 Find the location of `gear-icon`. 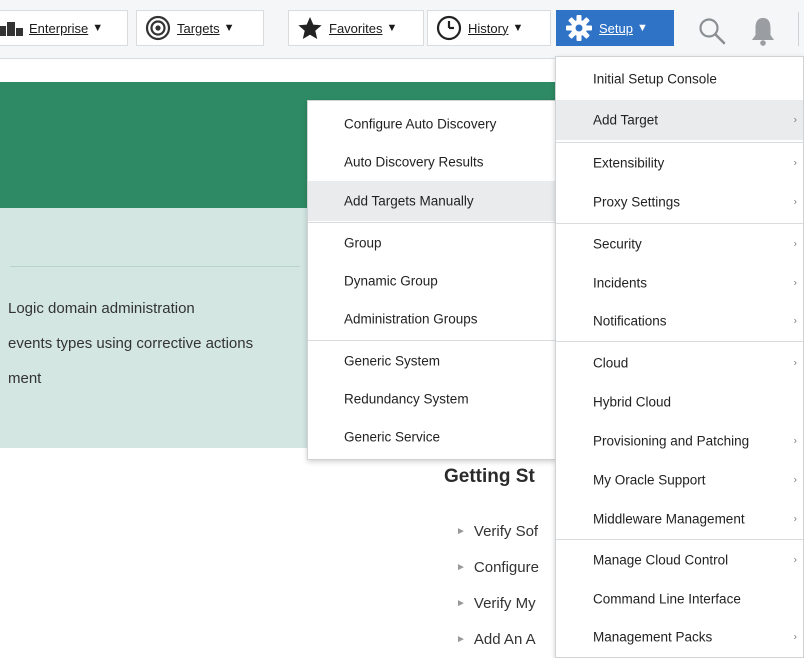

gear-icon is located at coordinates (579, 28).